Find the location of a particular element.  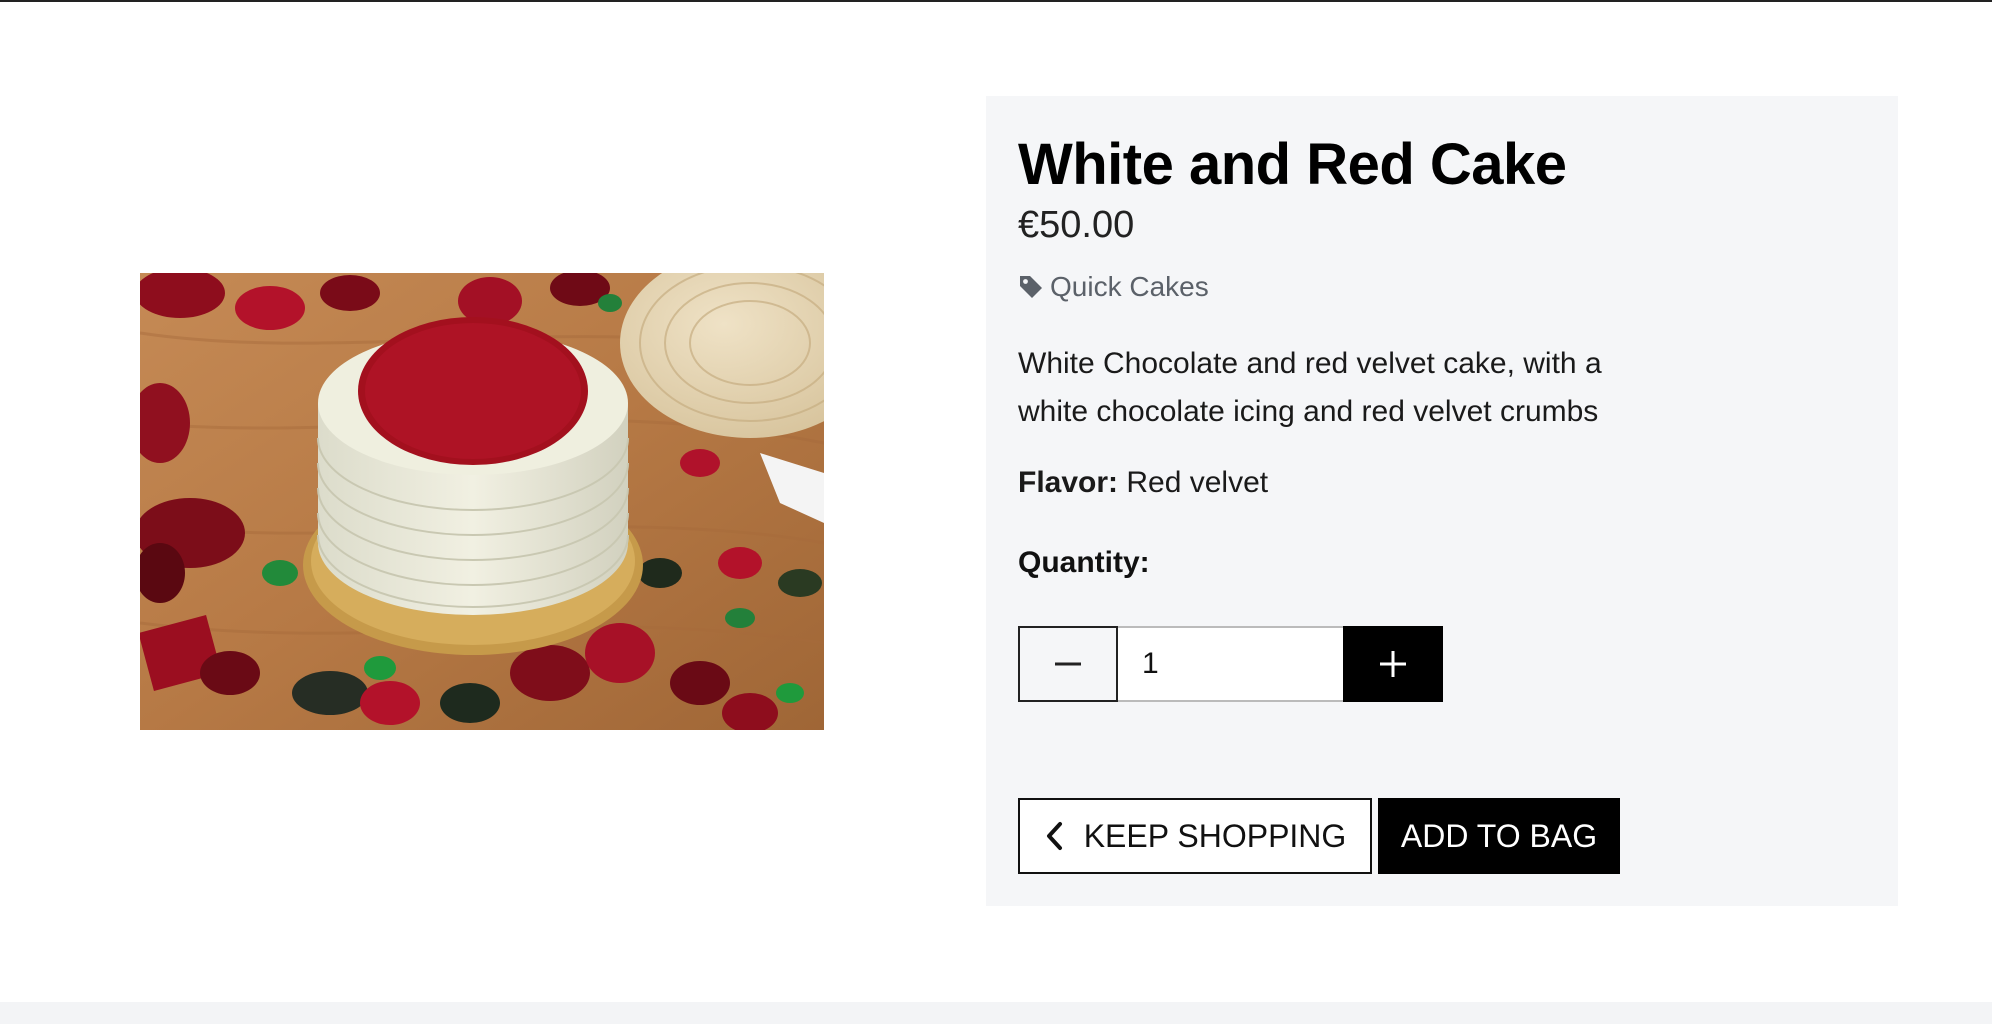

minus-icon is located at coordinates (1068, 664).